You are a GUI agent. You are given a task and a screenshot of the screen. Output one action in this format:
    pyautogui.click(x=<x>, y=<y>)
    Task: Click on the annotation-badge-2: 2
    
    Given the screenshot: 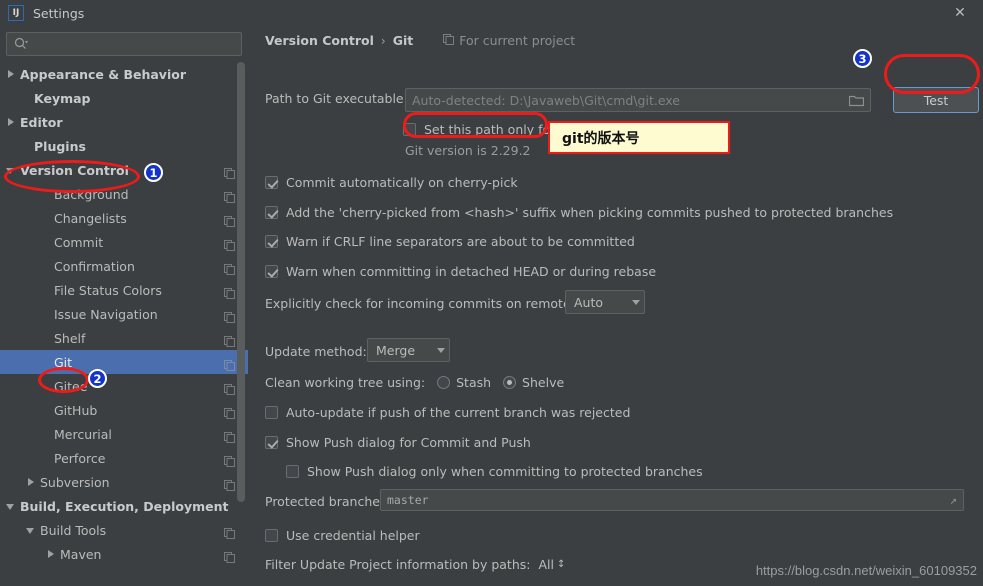 What is the action you would take?
    pyautogui.click(x=97, y=378)
    